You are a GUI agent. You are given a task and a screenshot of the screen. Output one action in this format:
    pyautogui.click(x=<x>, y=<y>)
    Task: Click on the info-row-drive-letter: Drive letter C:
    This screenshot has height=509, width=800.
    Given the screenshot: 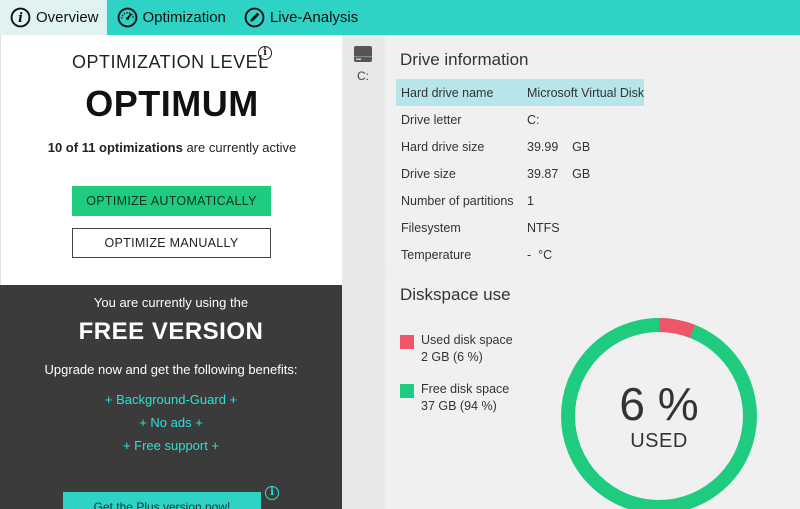 What is the action you would take?
    pyautogui.click(x=520, y=119)
    